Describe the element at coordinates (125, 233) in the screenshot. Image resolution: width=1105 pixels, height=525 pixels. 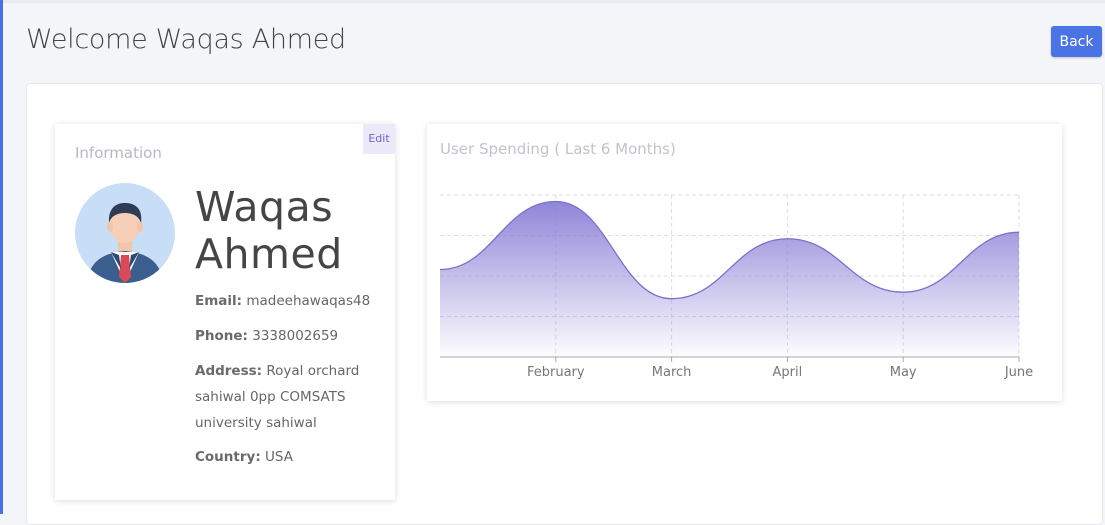
I see `businessman-avatar-icon` at that location.